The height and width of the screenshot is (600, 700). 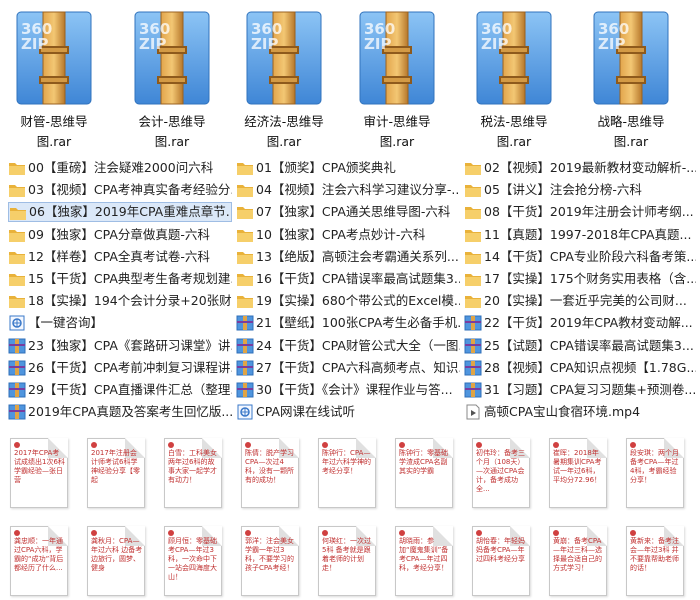 What do you see at coordinates (120, 235) in the screenshot?
I see `folder-item: 09【独家】CPA分章做真题-六科` at bounding box center [120, 235].